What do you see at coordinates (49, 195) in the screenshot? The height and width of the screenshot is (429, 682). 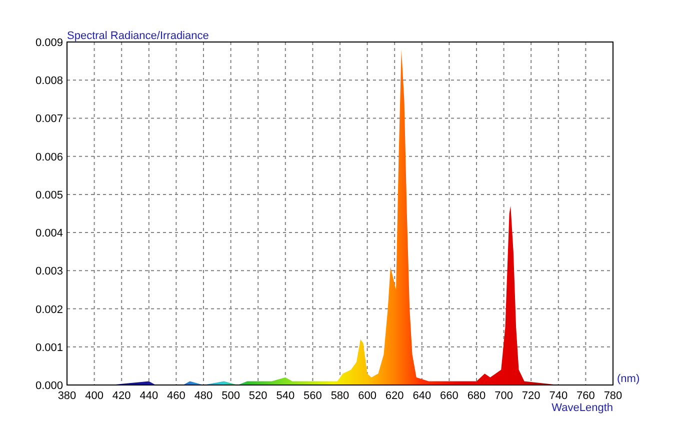 I see `y-tick-label: 0.005` at bounding box center [49, 195].